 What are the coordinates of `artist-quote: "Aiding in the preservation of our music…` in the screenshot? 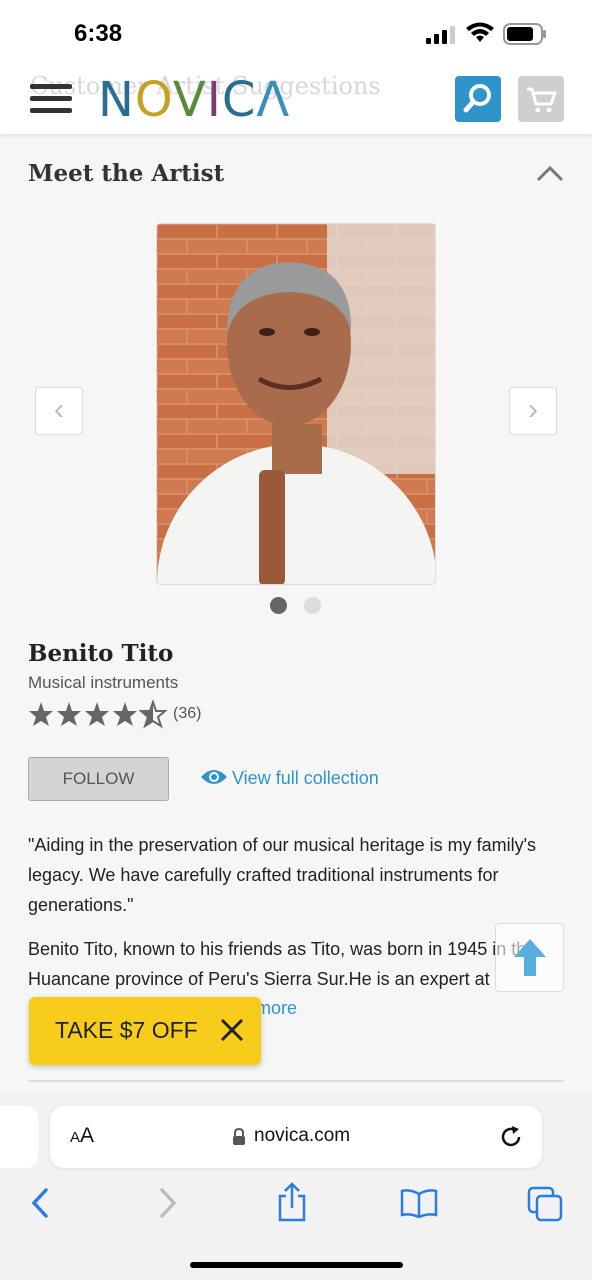 It's located at (282, 875).